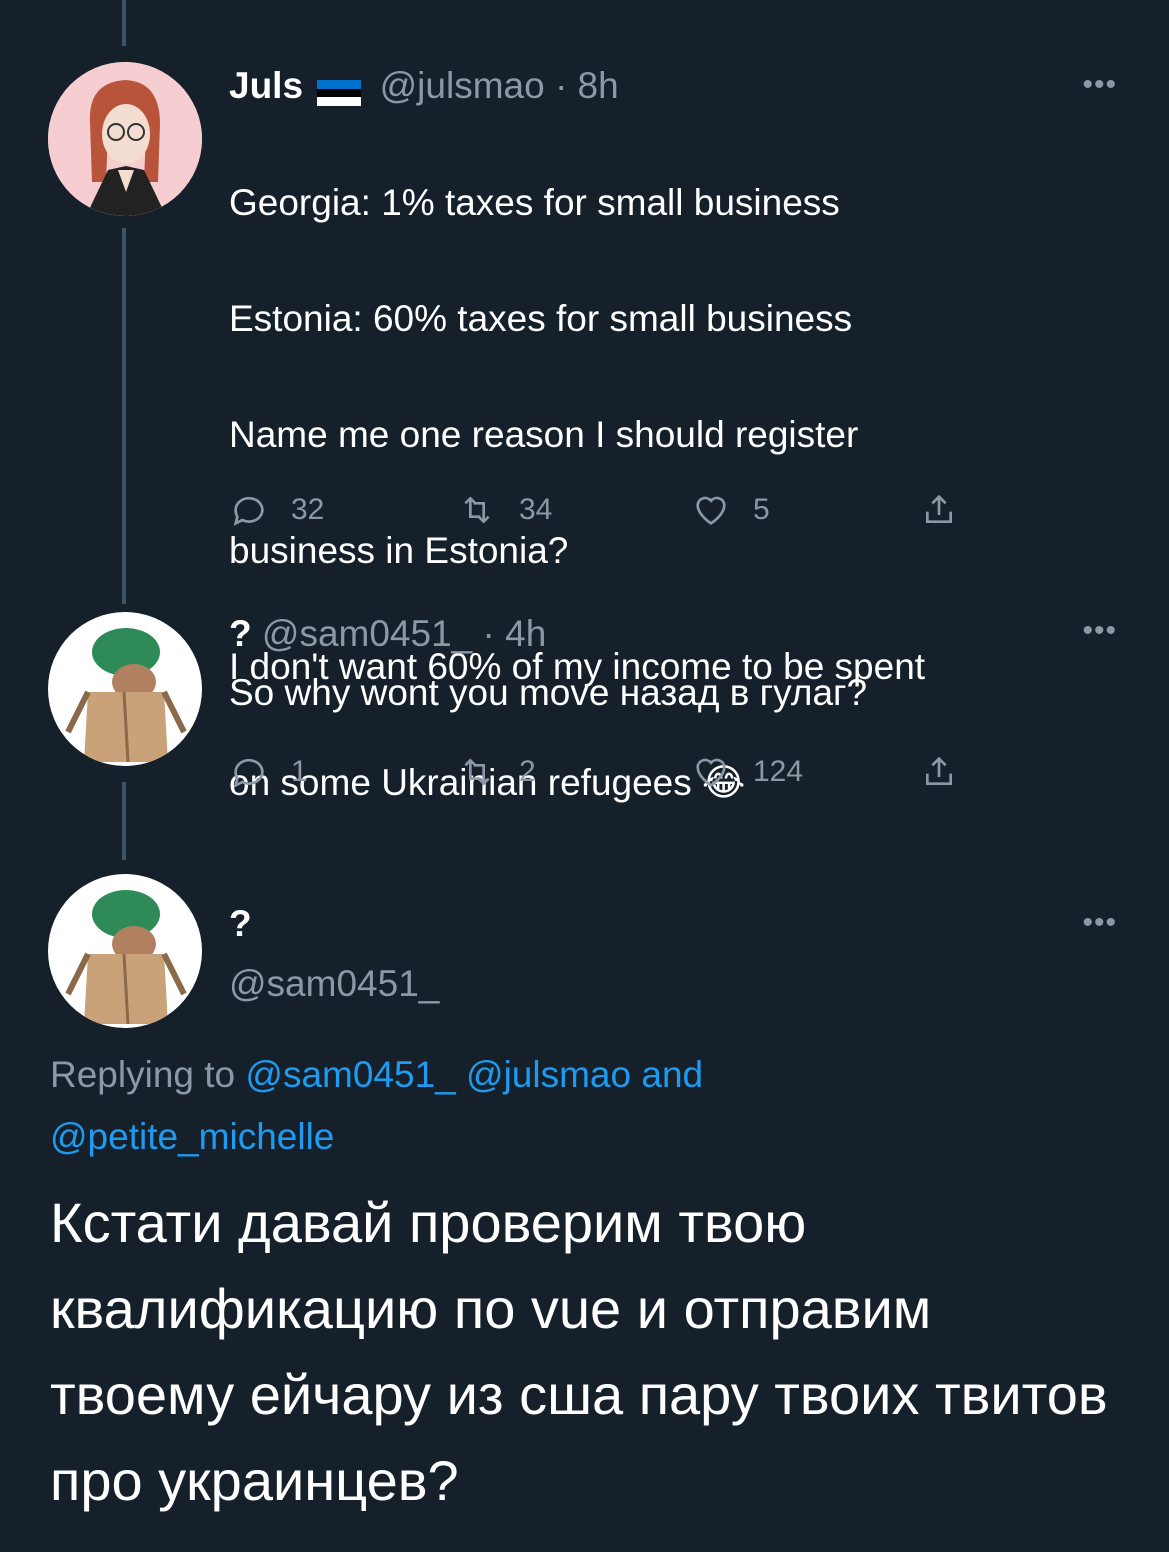 This screenshot has height=1552, width=1169. What do you see at coordinates (334, 984) in the screenshot?
I see `tweet3-handle: @sam0451_` at bounding box center [334, 984].